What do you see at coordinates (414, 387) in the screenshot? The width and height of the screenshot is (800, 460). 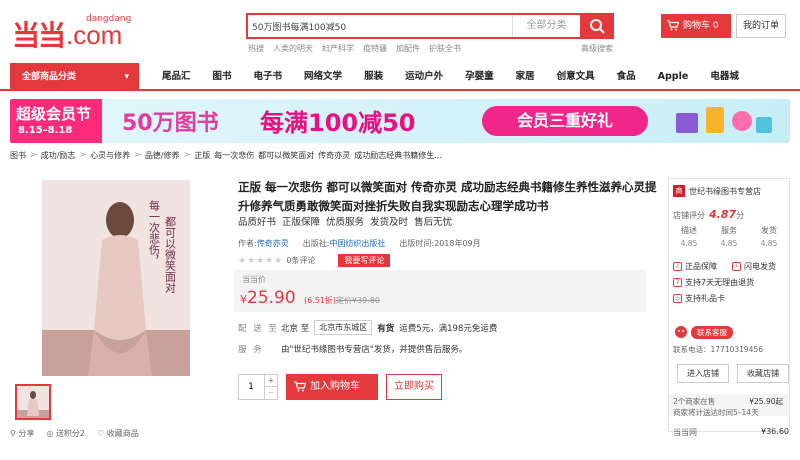 I see `buy-now-button: 立即购买` at bounding box center [414, 387].